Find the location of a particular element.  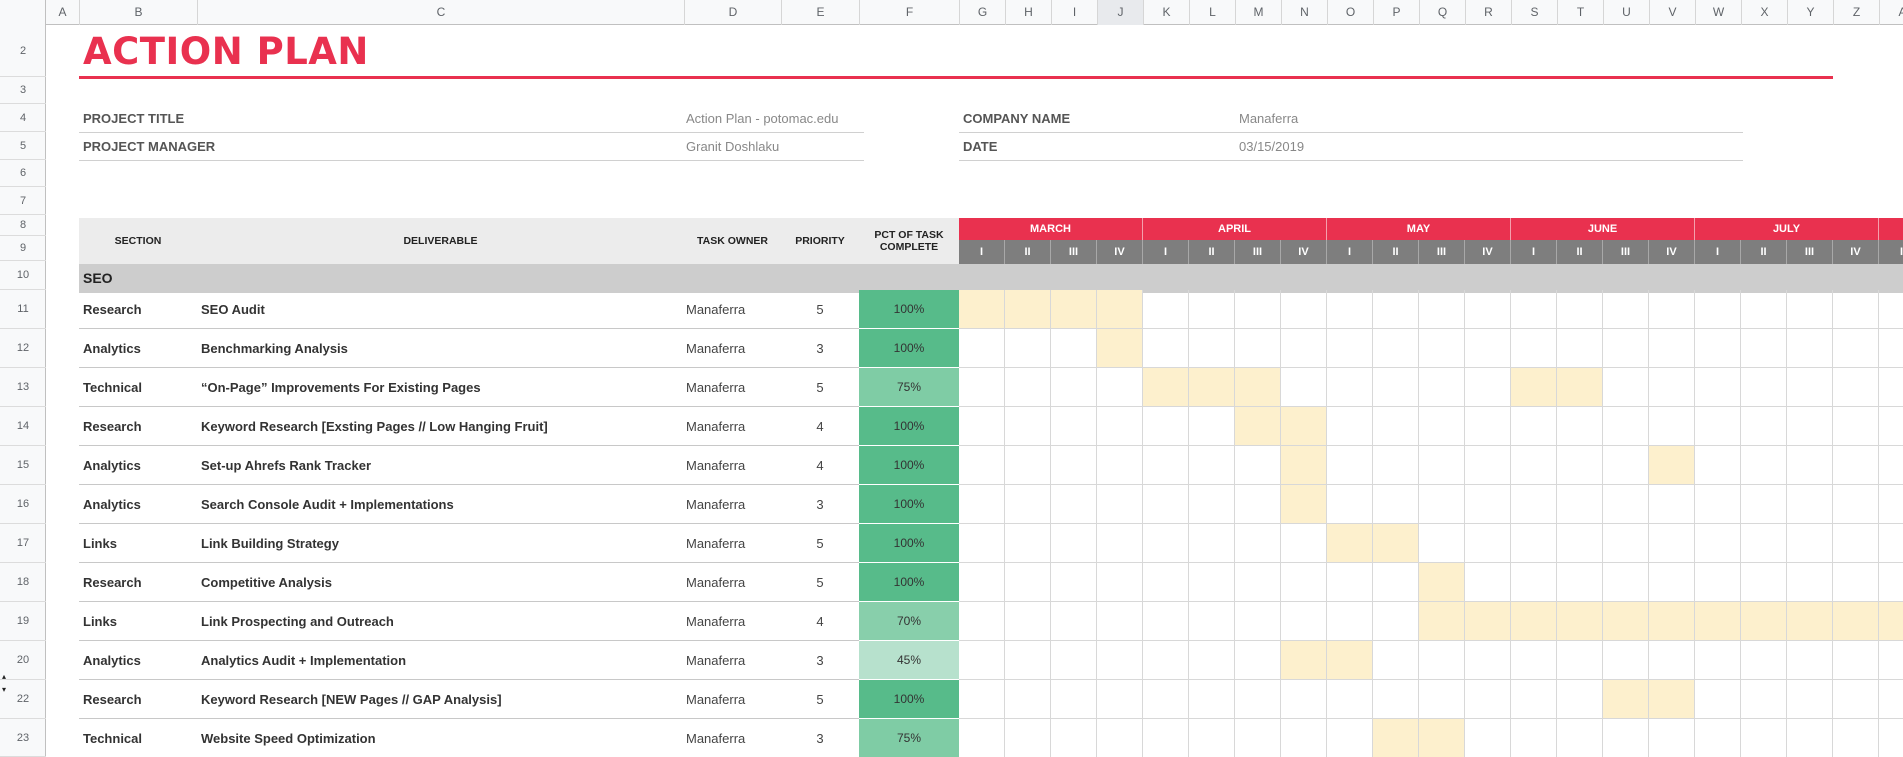

task-priority-cell: 4 is located at coordinates (820, 621).